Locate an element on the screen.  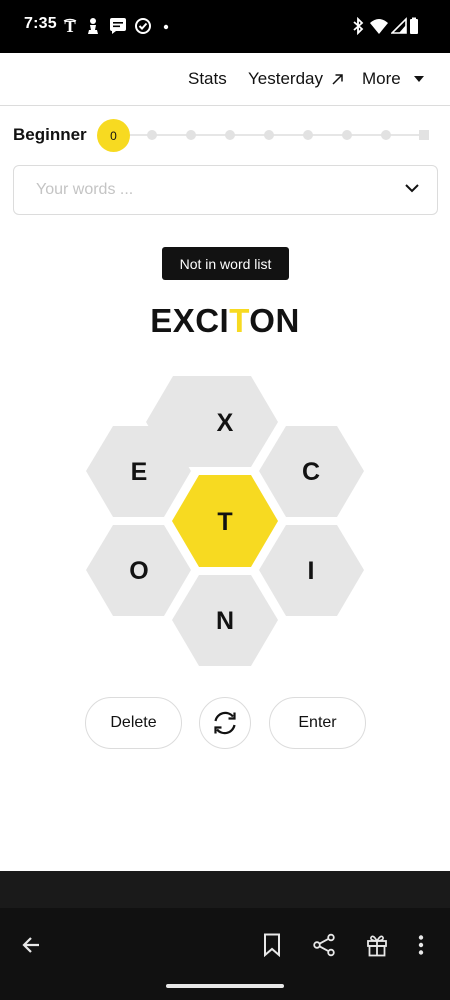
status-time: 7:35 is located at coordinates (40, 23).